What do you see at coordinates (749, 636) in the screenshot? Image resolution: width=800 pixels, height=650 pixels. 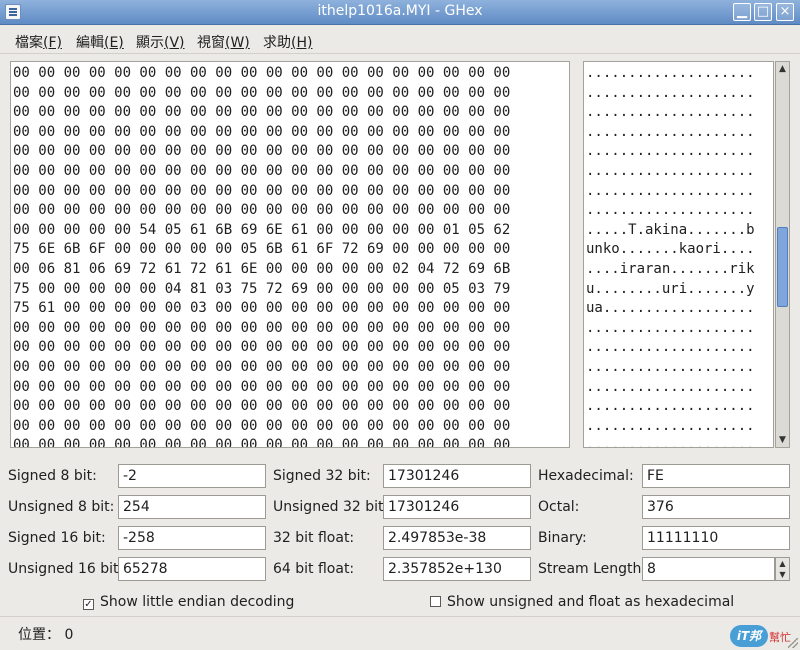 I see `logo-badge: iT邦` at bounding box center [749, 636].